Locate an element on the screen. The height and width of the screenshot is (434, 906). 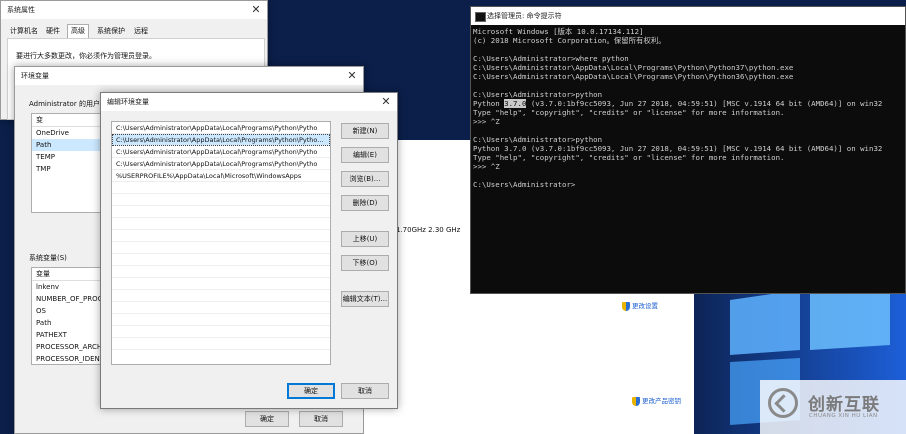
edit-button: 编辑(E) is located at coordinates (365, 155).